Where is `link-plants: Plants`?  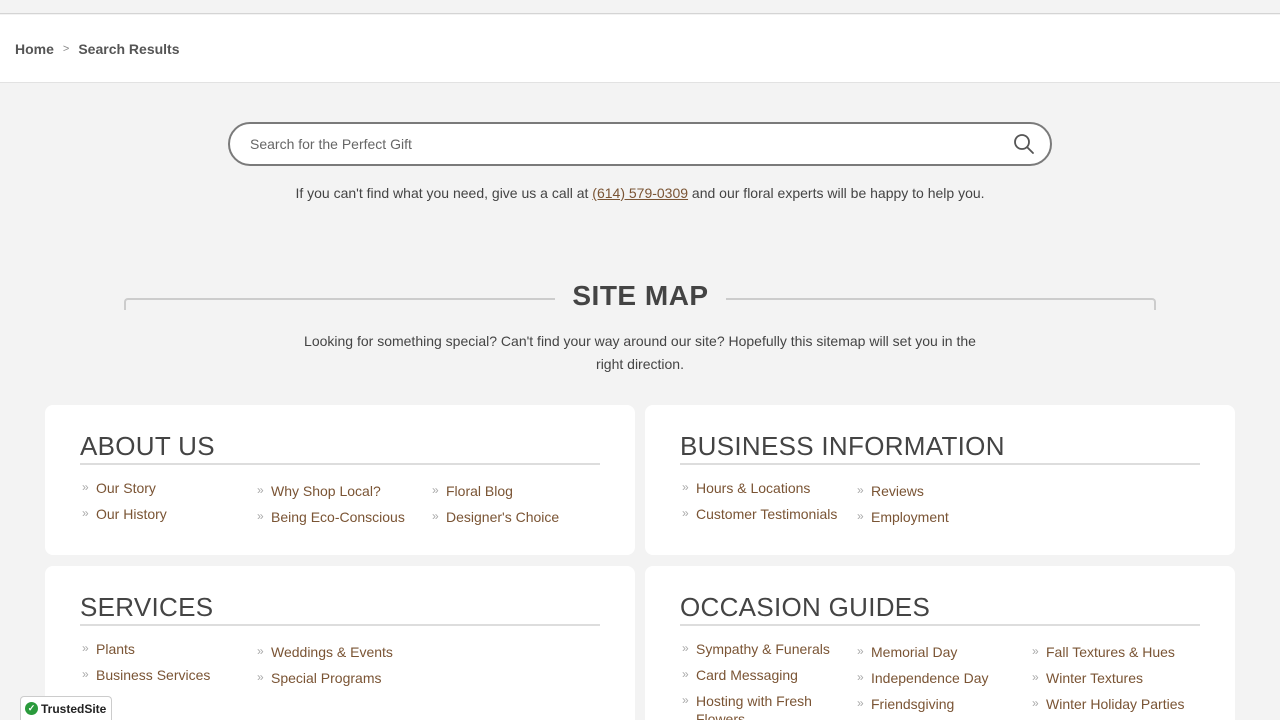 link-plants: Plants is located at coordinates (169, 652).